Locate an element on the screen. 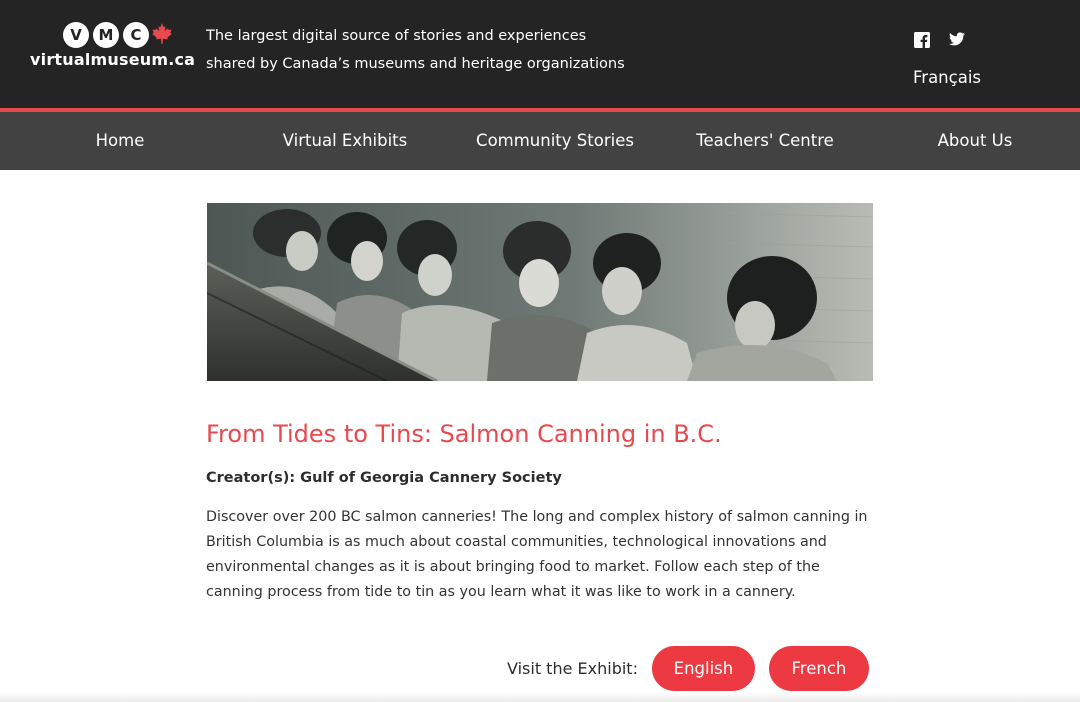 This screenshot has height=702, width=1080. visit-exhibit-row: Visit the Exhibit: English French is located at coordinates (688, 668).